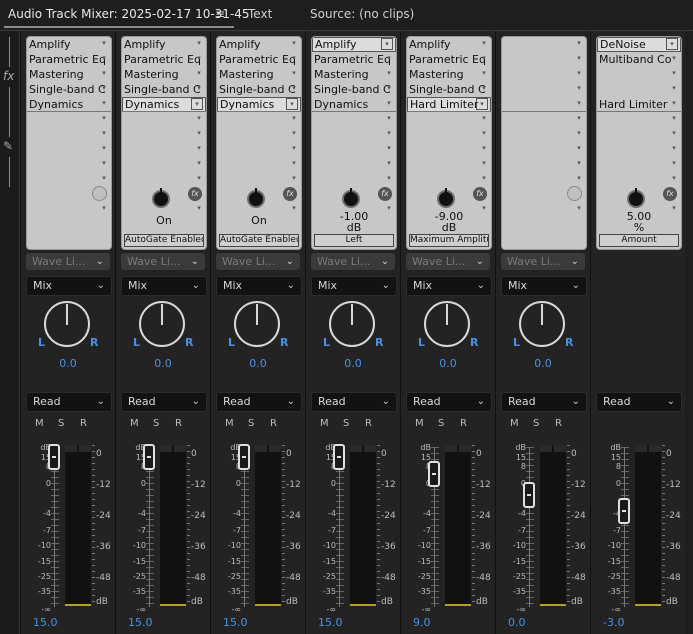  What do you see at coordinates (354, 240) in the screenshot?
I see `effect-param-dropdown: Left` at bounding box center [354, 240].